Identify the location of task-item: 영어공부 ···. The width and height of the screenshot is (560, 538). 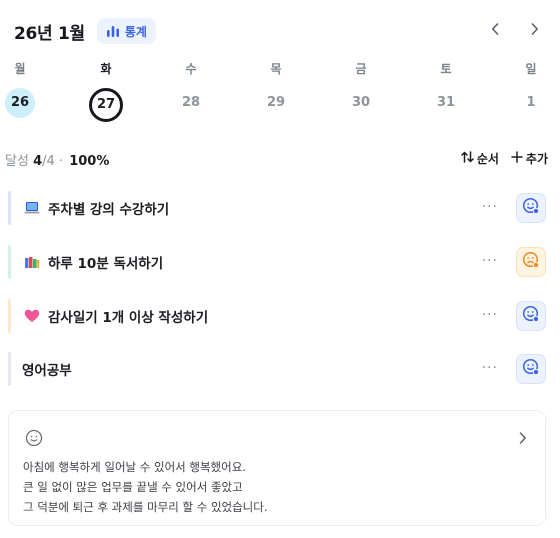
(277, 369).